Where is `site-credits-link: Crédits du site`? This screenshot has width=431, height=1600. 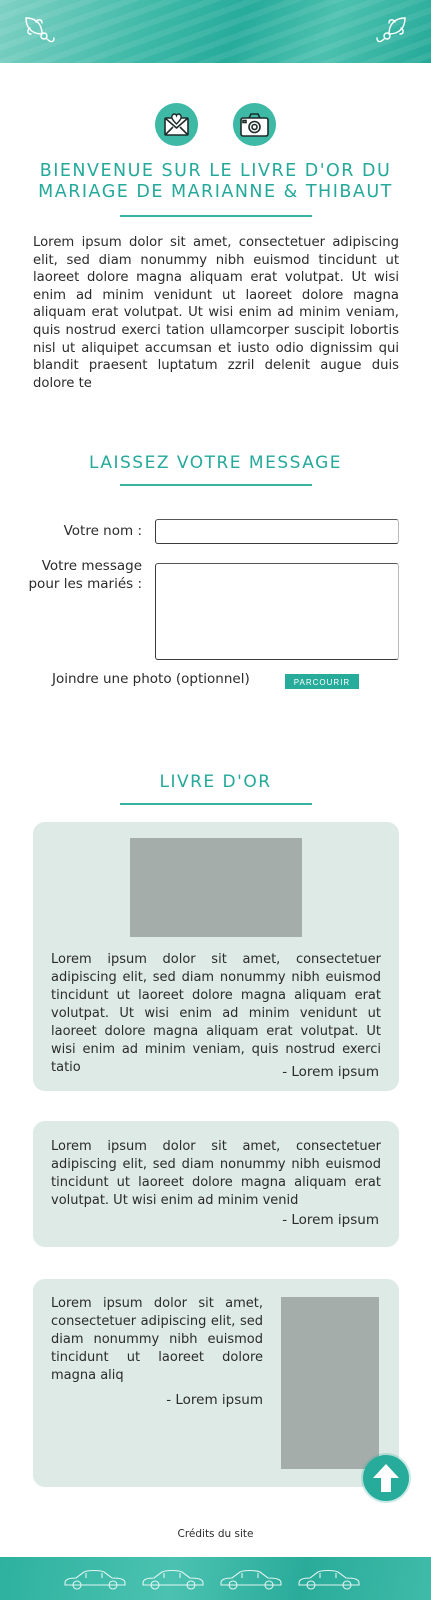 site-credits-link: Crédits du site is located at coordinates (215, 1534).